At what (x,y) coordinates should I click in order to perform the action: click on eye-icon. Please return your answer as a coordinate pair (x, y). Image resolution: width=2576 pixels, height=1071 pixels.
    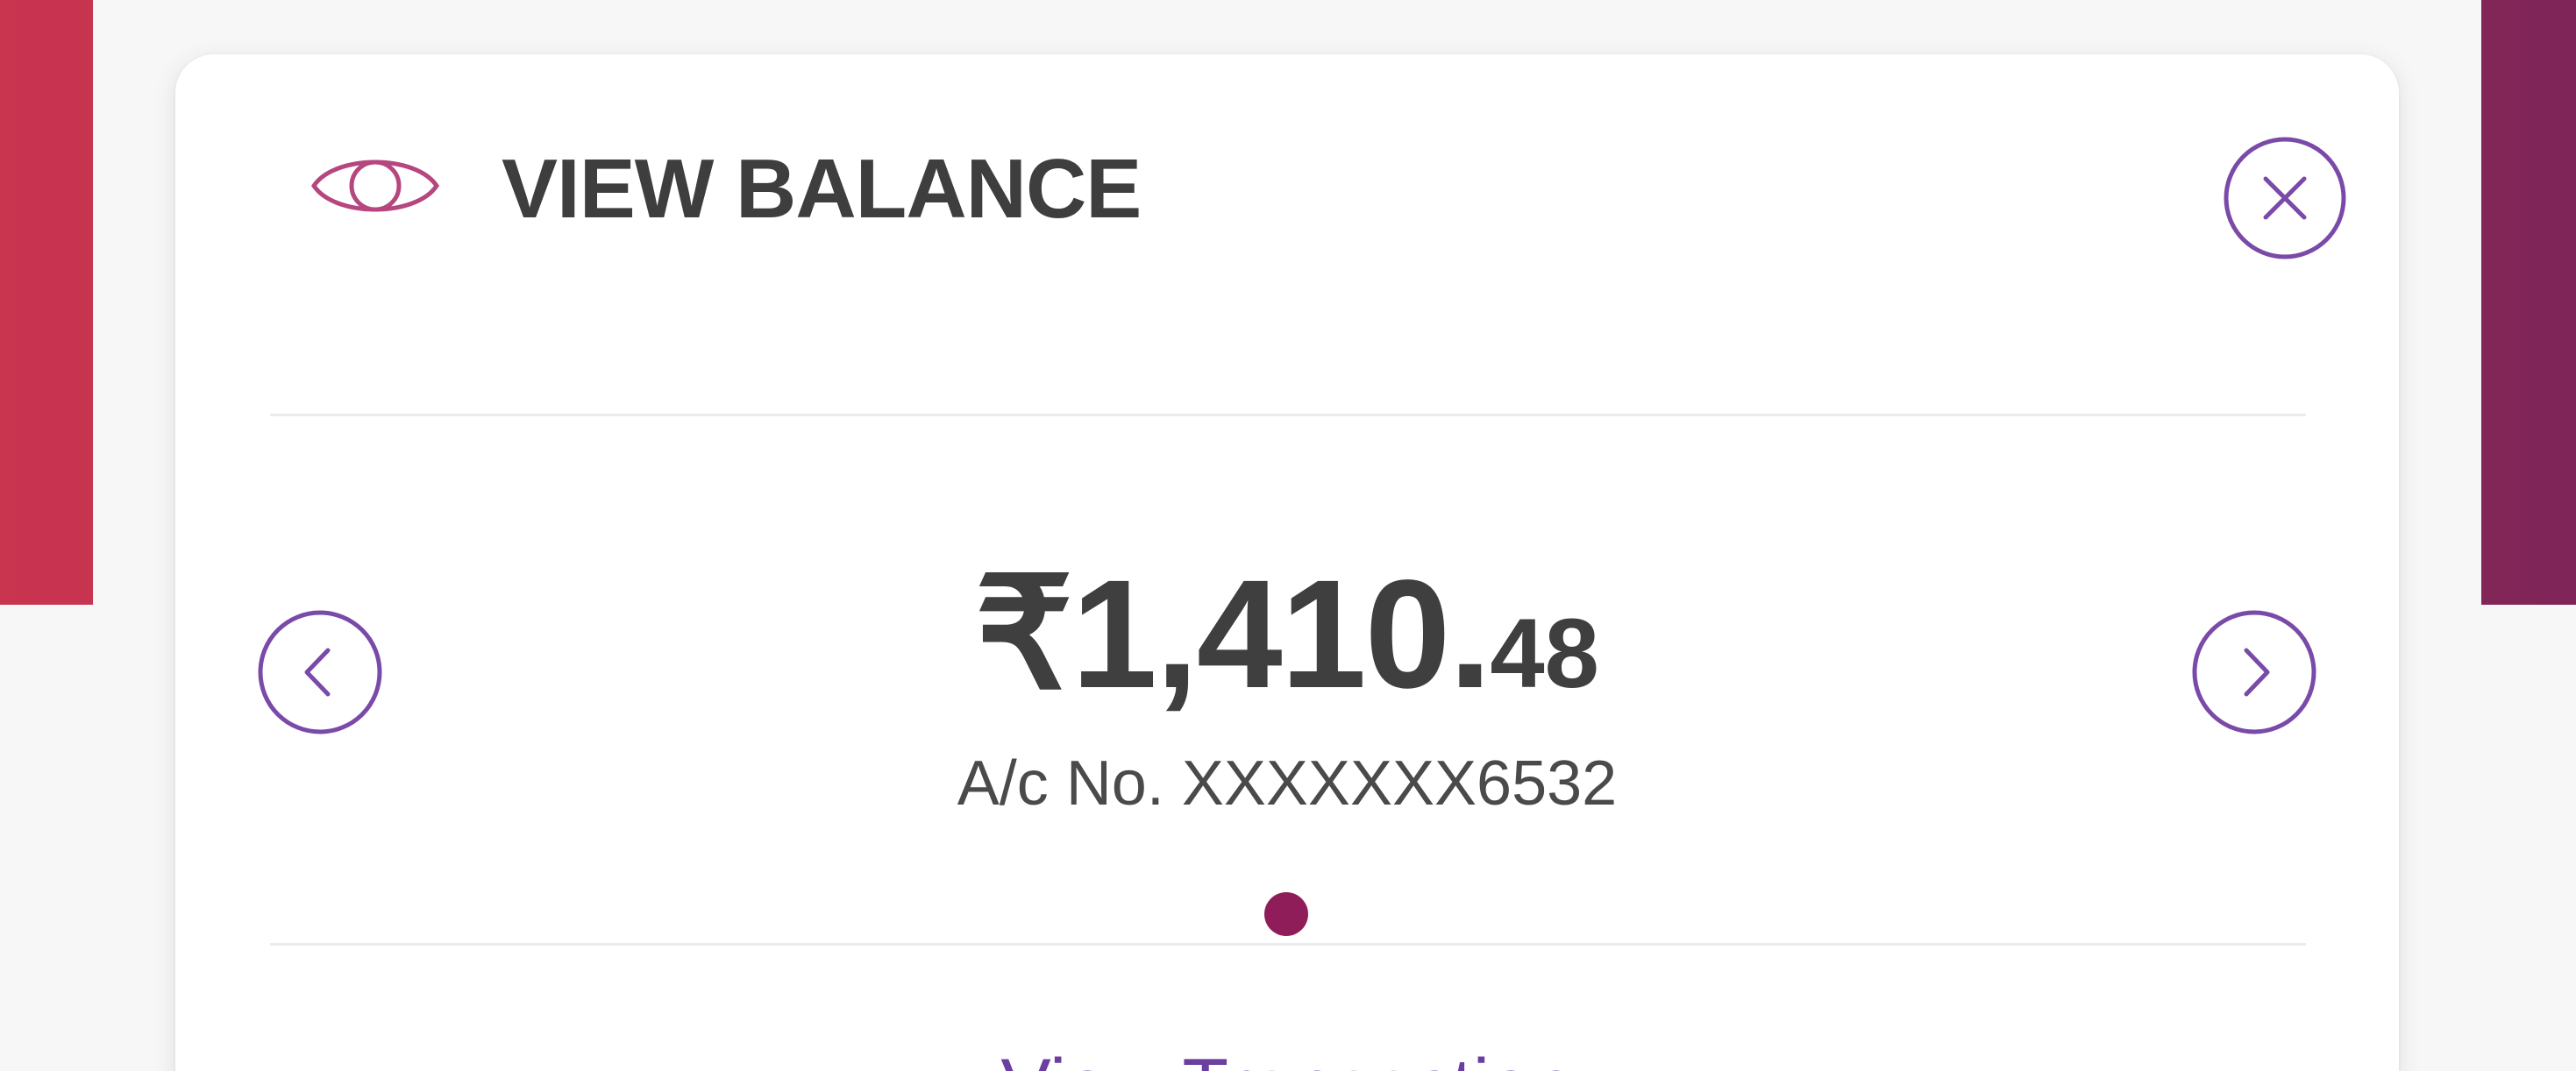
    Looking at the image, I should click on (375, 186).